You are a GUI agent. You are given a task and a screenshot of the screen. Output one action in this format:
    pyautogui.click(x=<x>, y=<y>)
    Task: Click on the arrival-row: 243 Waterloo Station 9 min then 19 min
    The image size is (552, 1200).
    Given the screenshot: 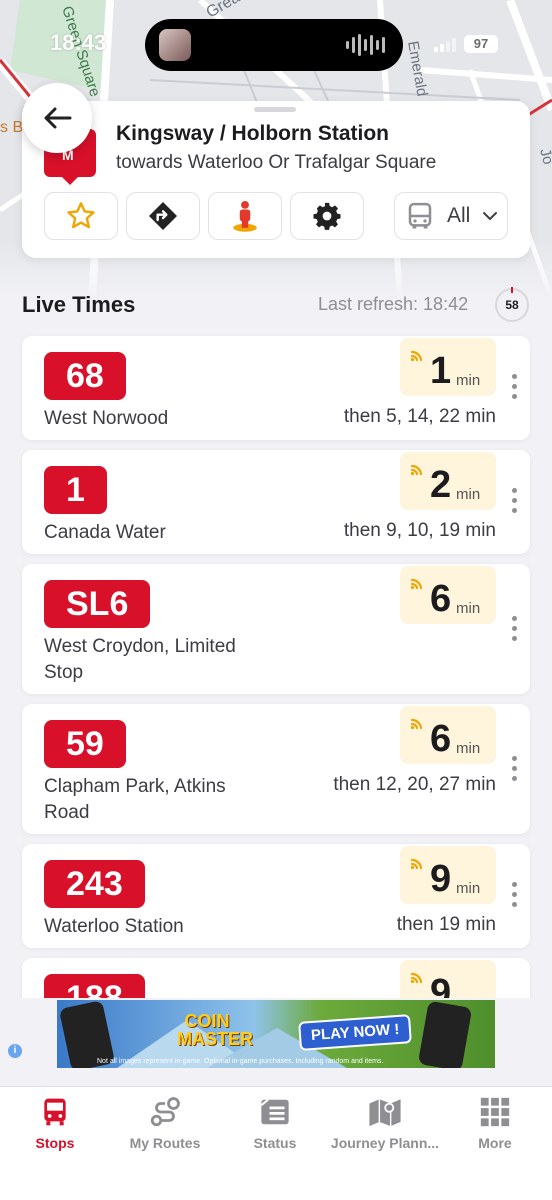 What is the action you would take?
    pyautogui.click(x=276, y=896)
    